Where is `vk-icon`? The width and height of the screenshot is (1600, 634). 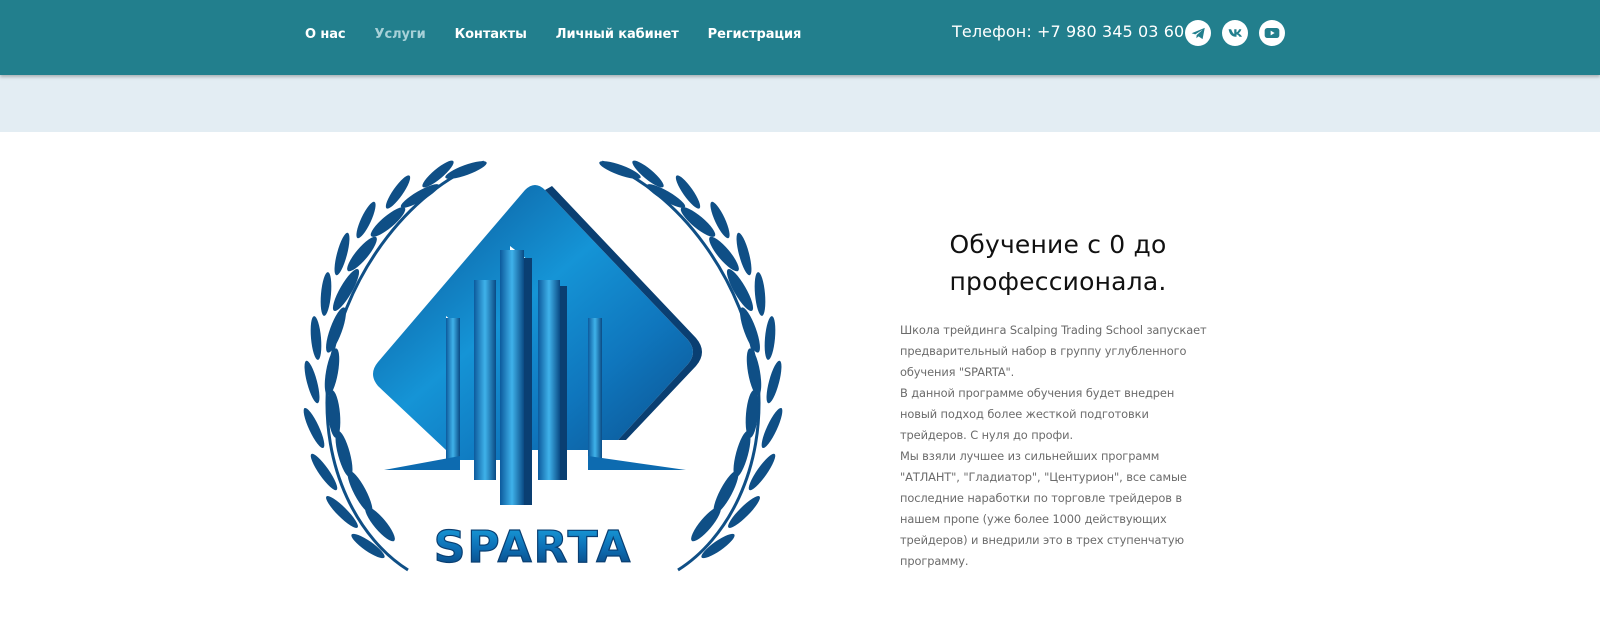 vk-icon is located at coordinates (1235, 33).